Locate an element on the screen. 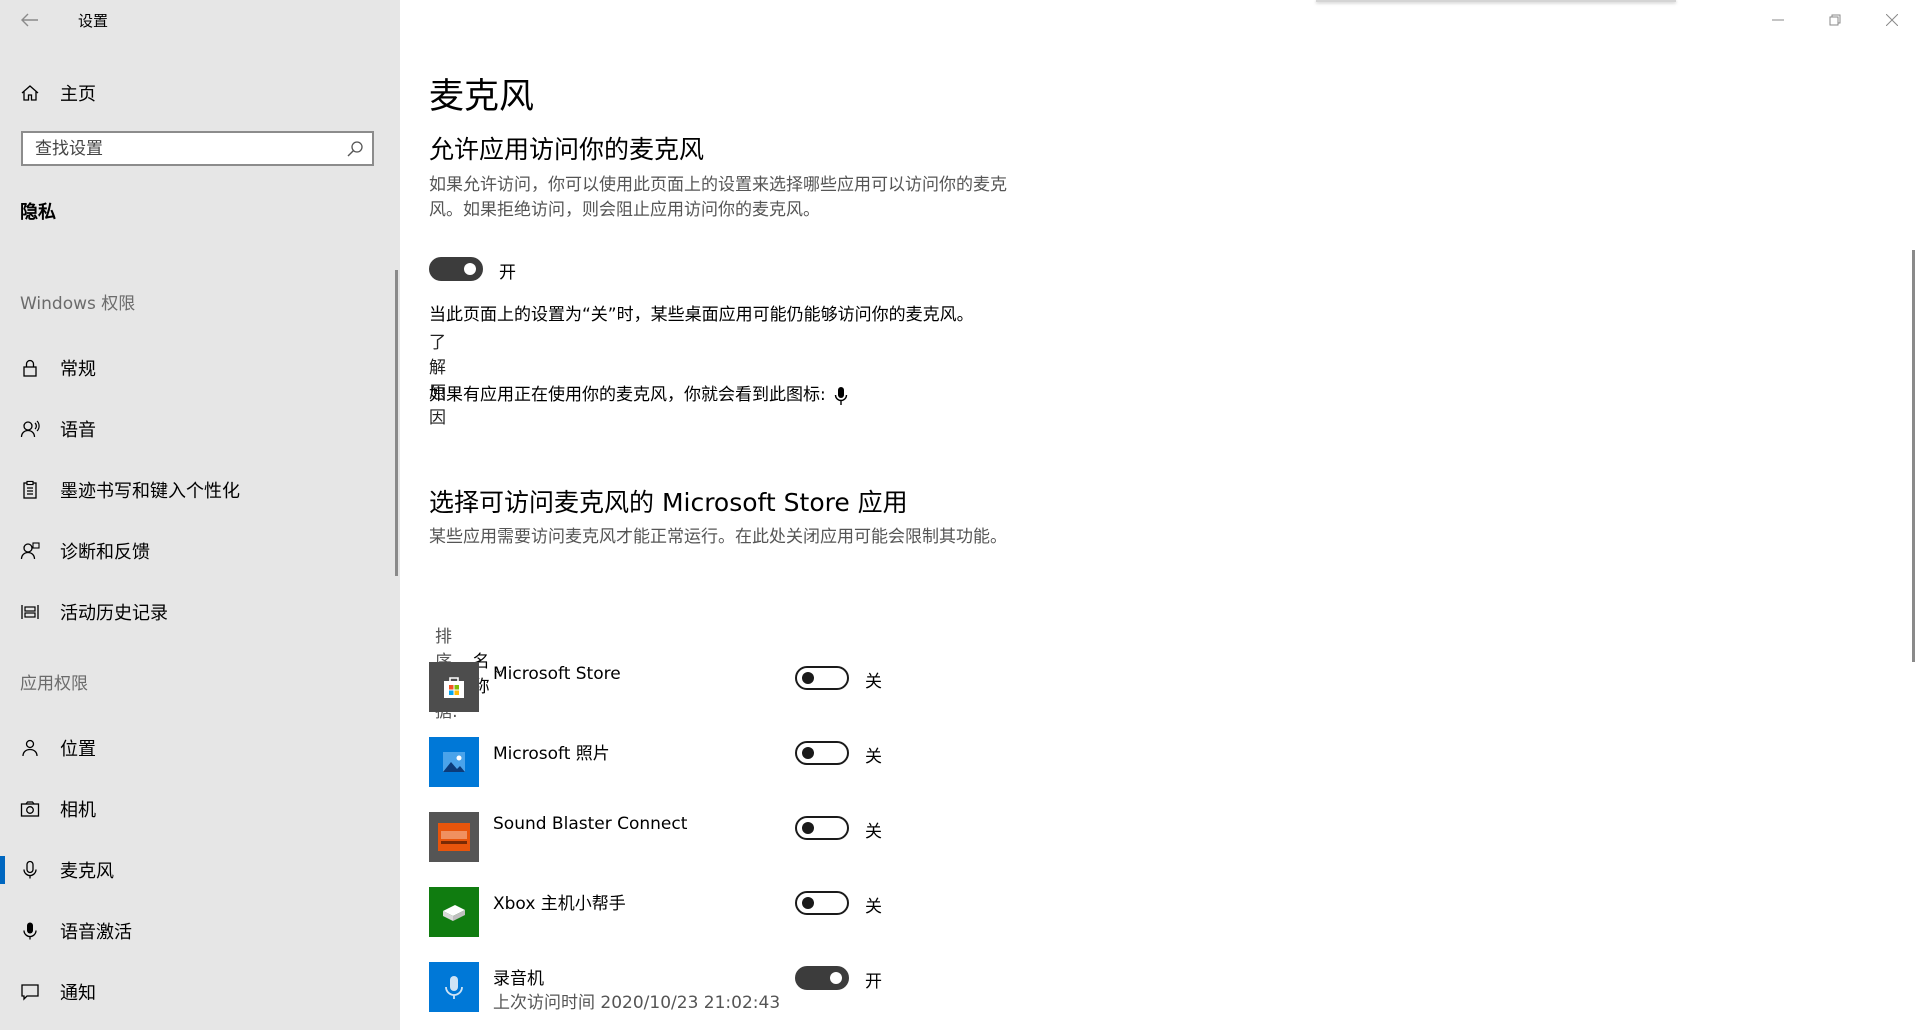 The height and width of the screenshot is (1030, 1920). restore-button is located at coordinates (1834, 20).